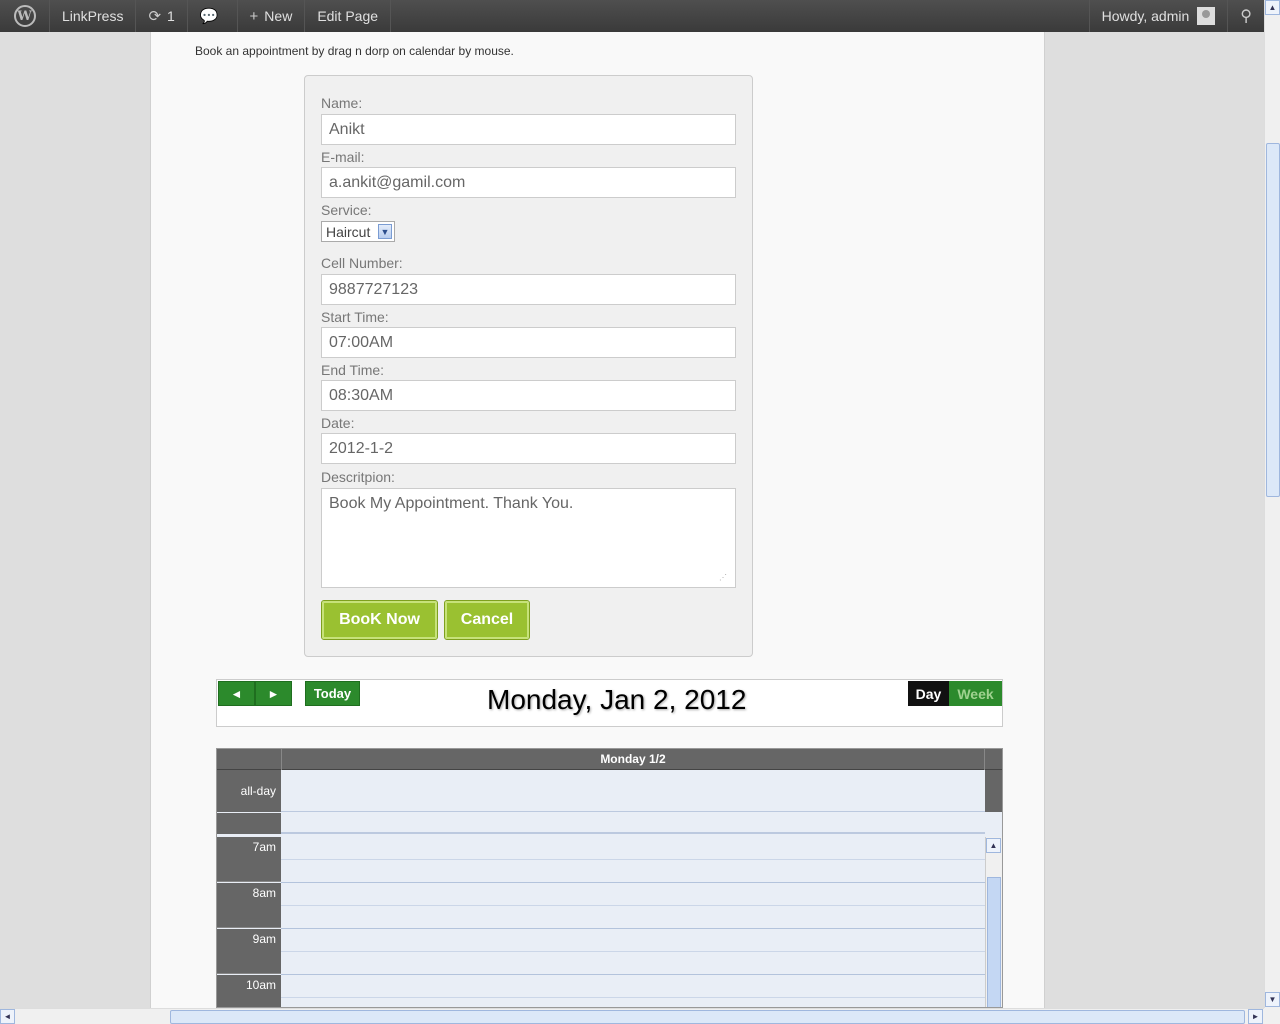  Describe the element at coordinates (633, 791) in the screenshot. I see `allday-slot` at that location.